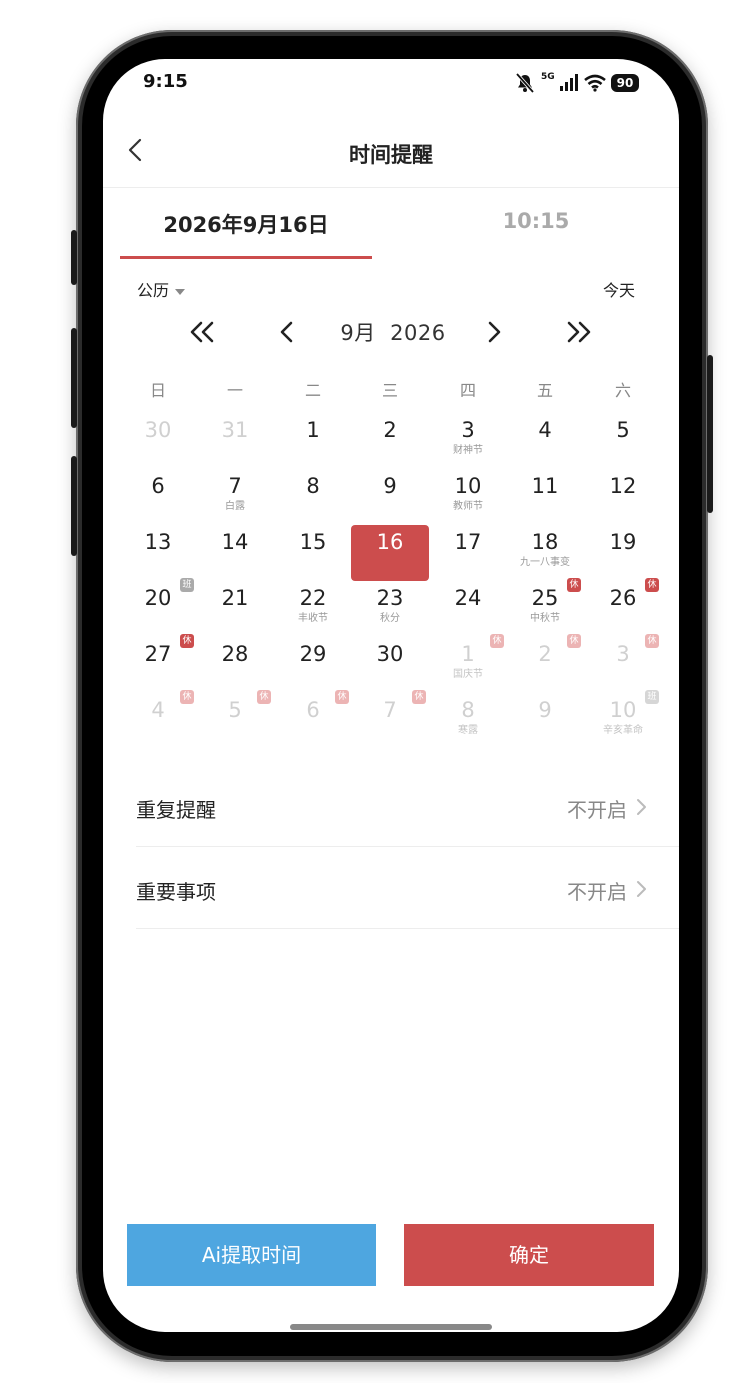 This screenshot has width=754, height=1383. I want to click on calendar-day: 21, so click(235, 613).